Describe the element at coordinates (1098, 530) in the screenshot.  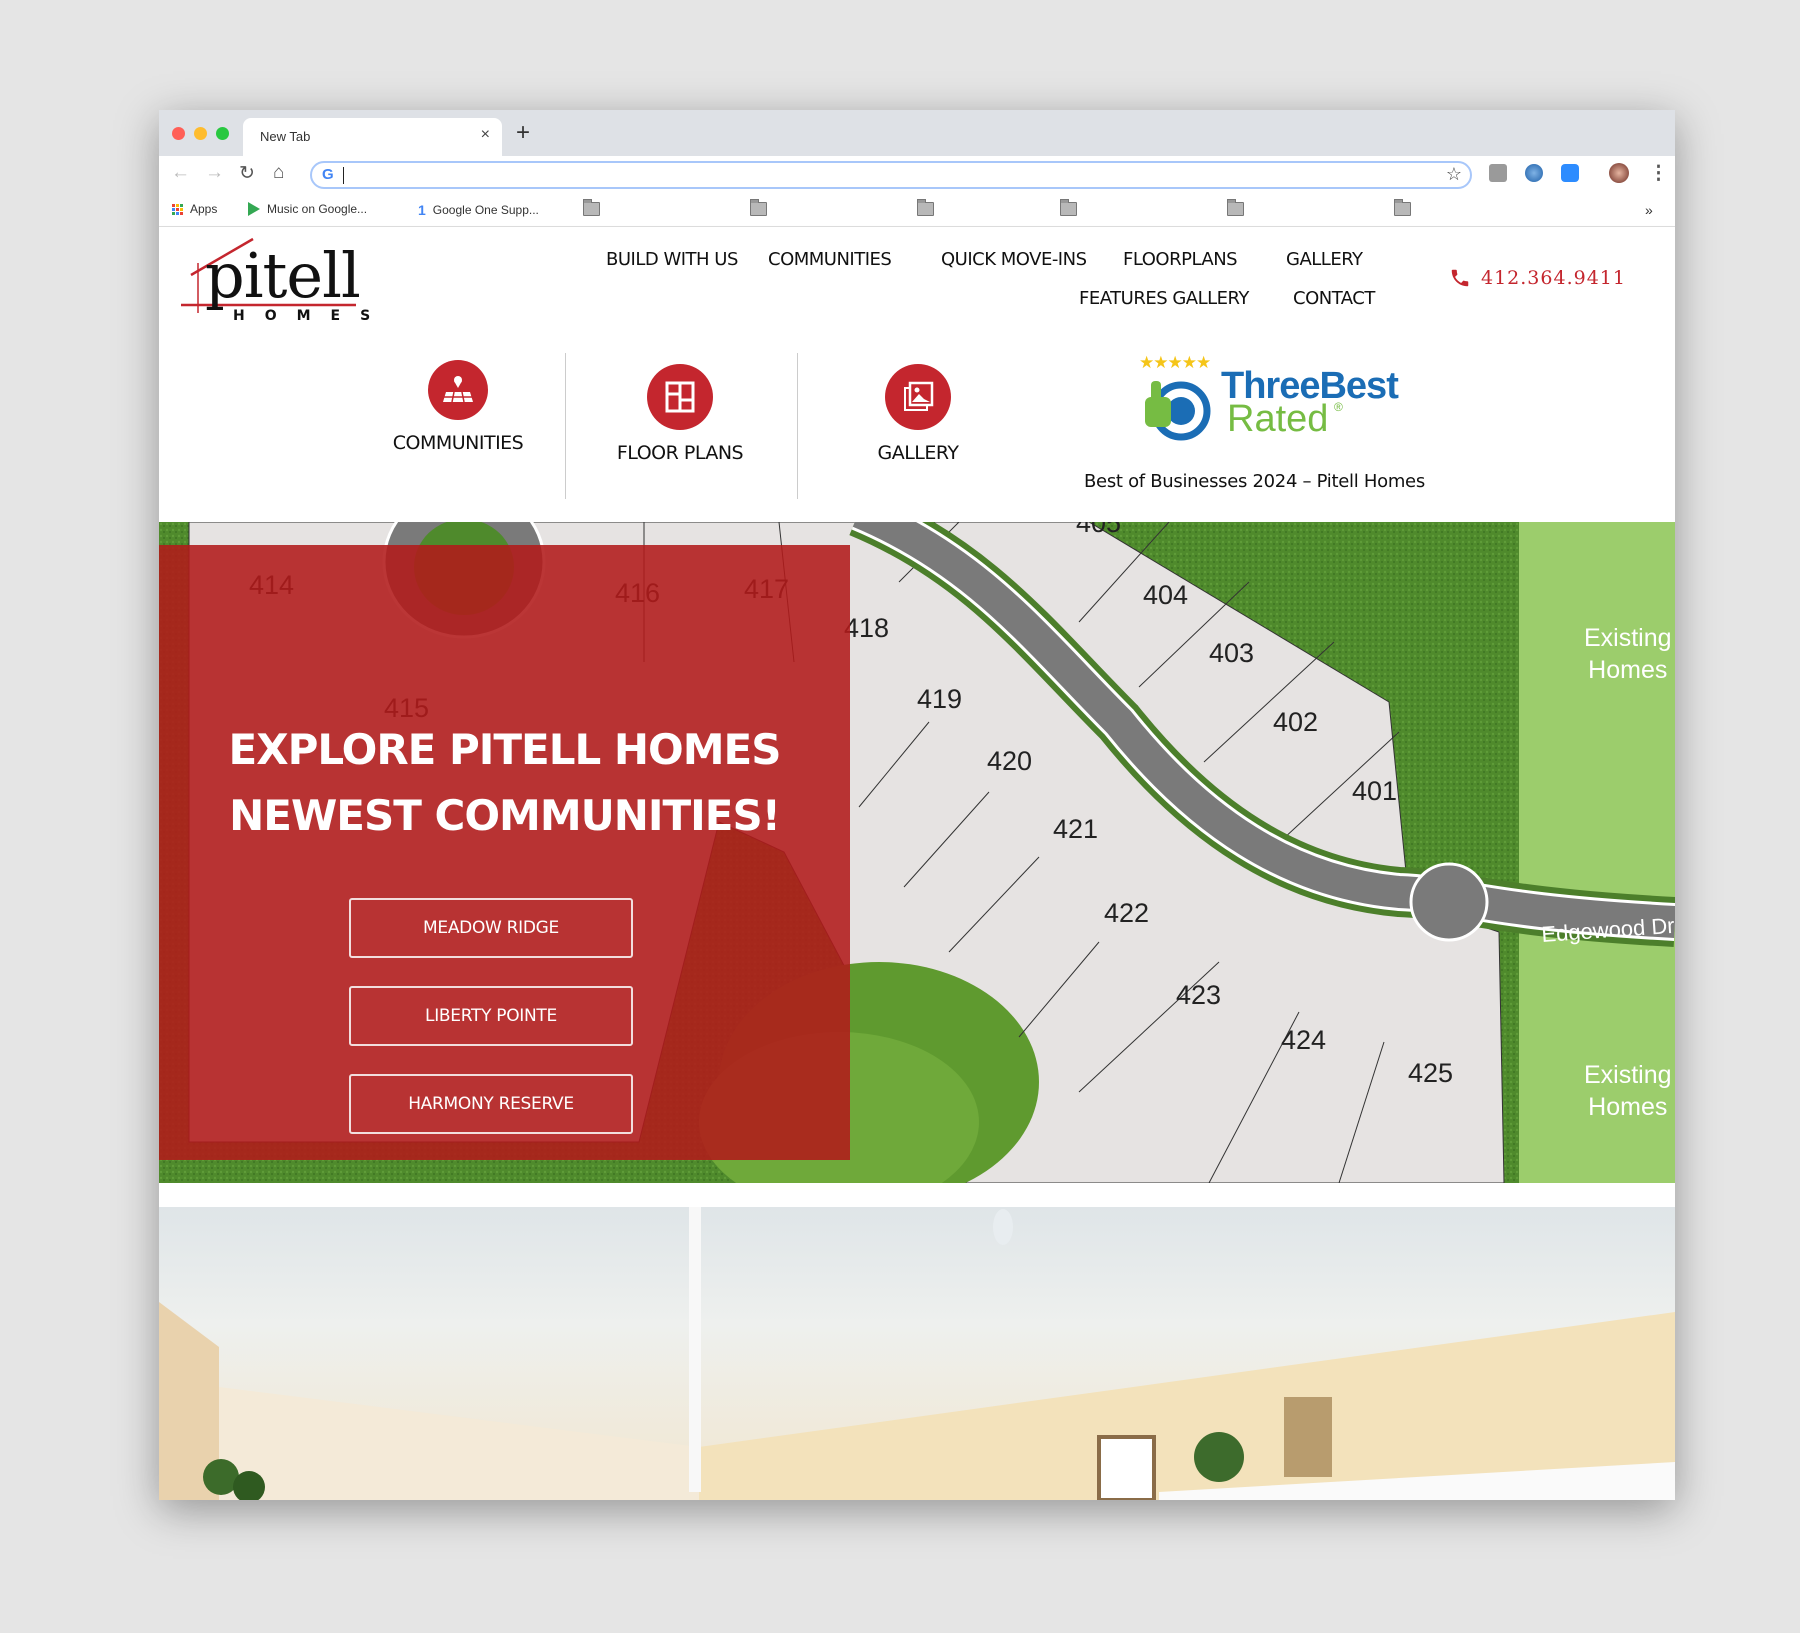
I see `lot-405: 405` at that location.